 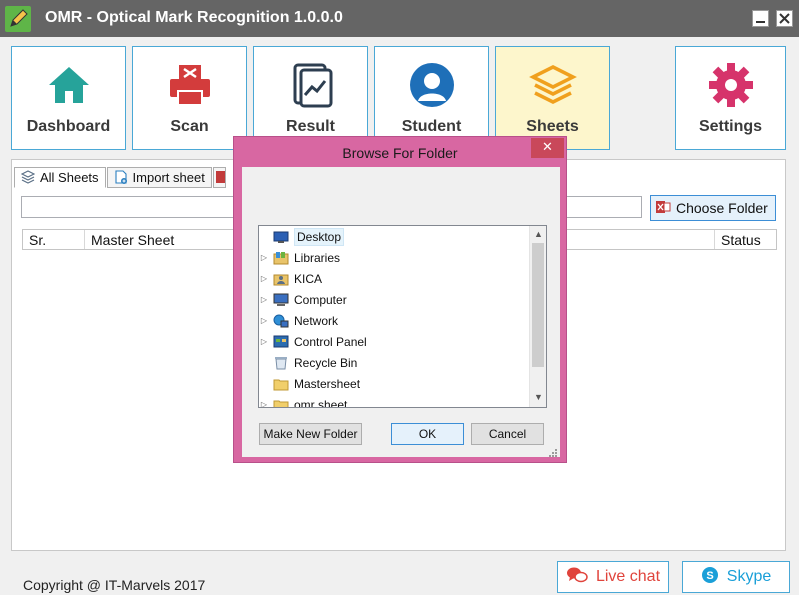 What do you see at coordinates (310, 434) in the screenshot?
I see `make-new-folder-button: Make New Folder` at bounding box center [310, 434].